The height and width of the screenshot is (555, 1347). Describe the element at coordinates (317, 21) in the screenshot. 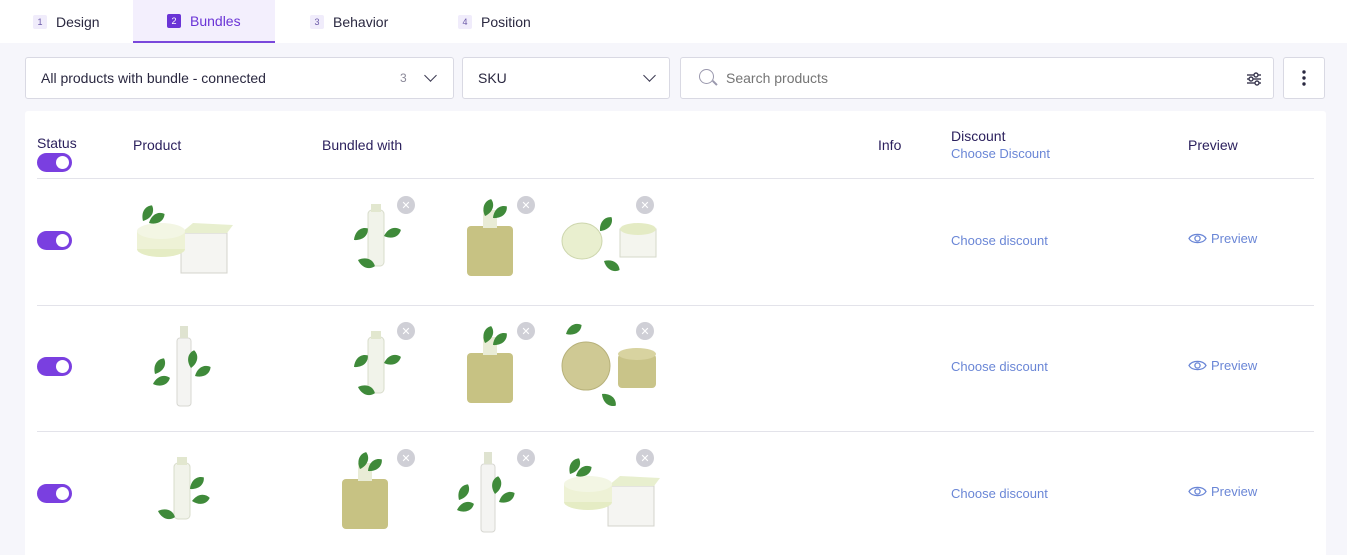

I see `tab-number: 3` at that location.